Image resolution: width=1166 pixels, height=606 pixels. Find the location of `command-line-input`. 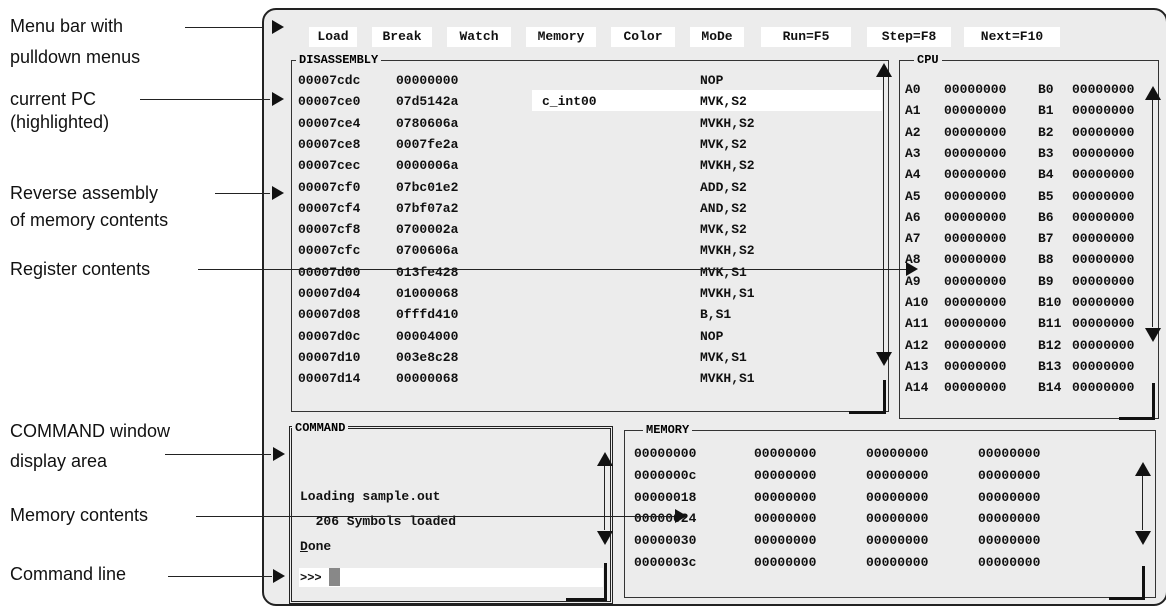

command-line-input is located at coordinates (451, 577).